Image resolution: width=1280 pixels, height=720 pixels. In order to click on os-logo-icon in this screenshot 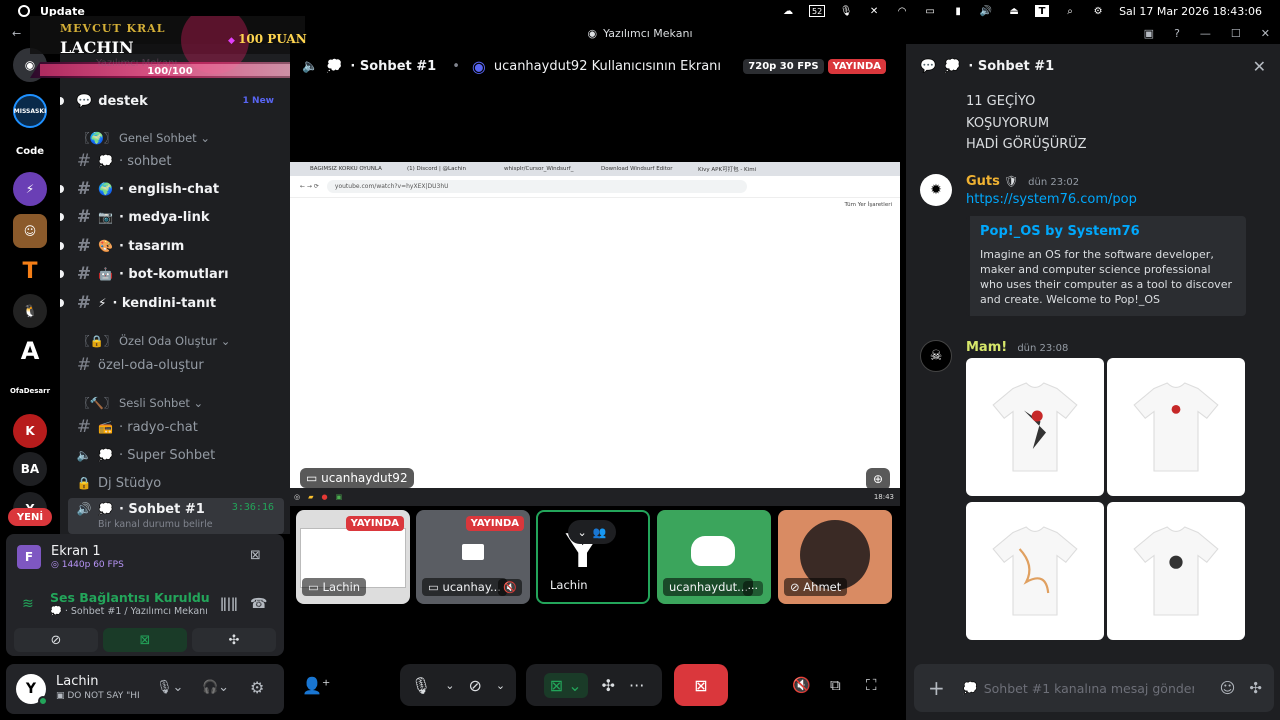, I will do `click(24, 11)`.